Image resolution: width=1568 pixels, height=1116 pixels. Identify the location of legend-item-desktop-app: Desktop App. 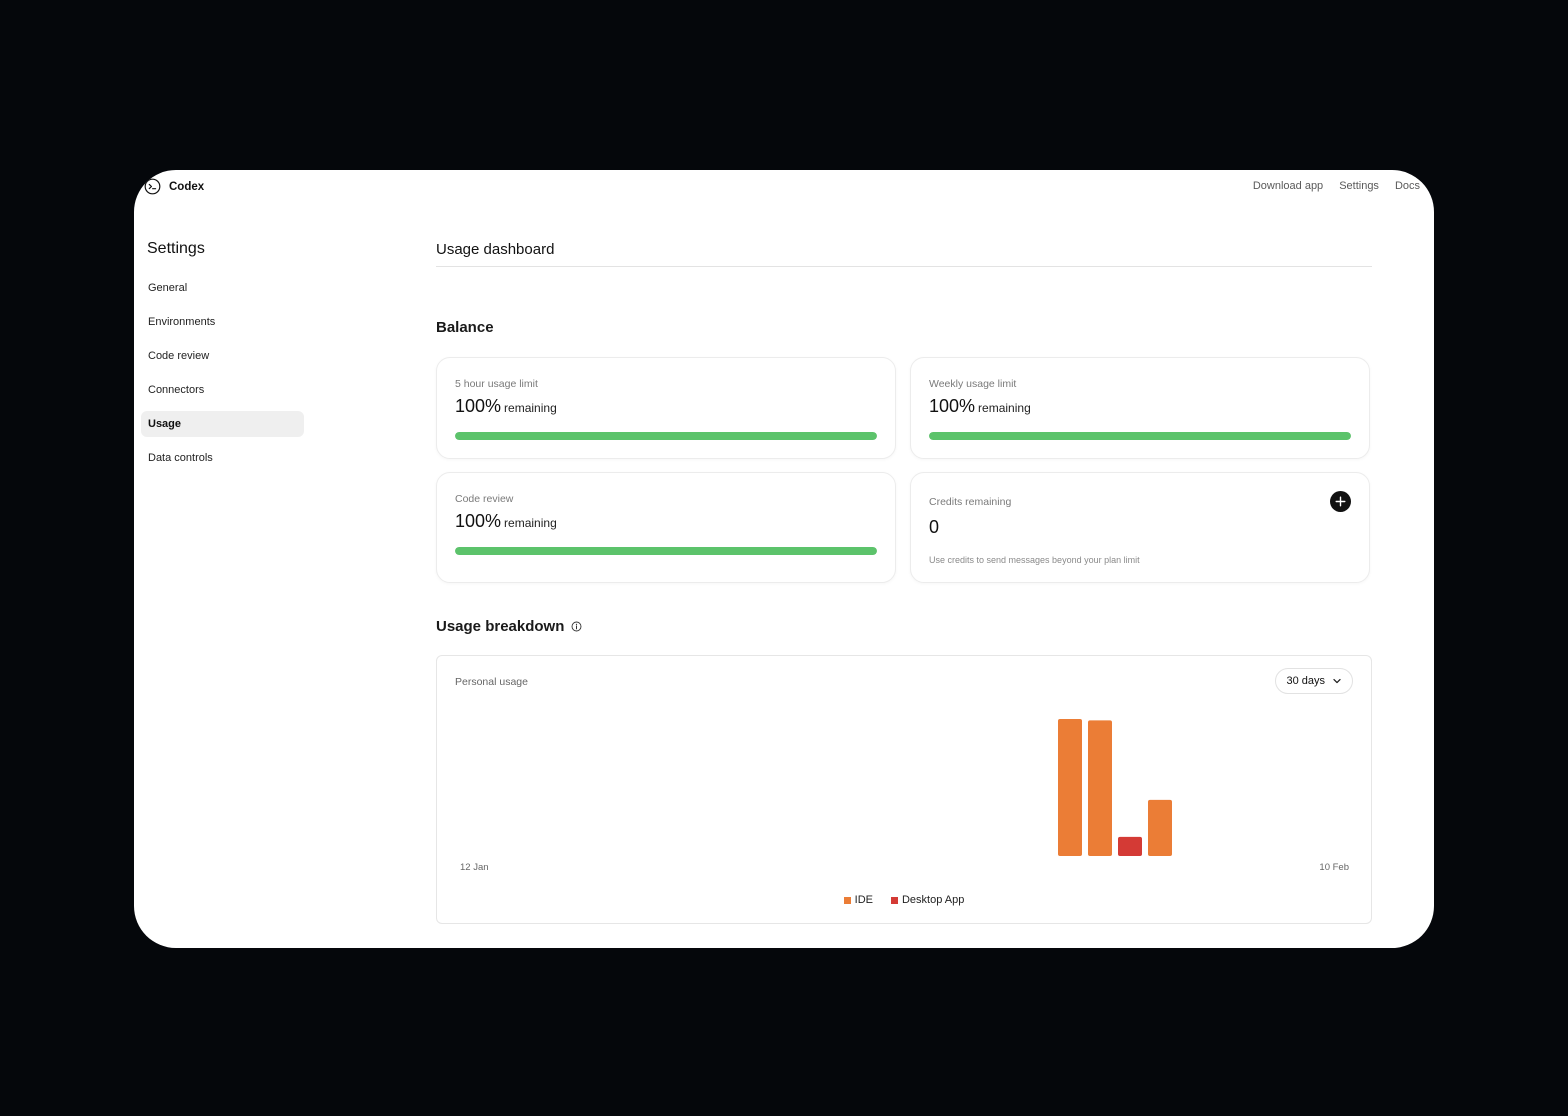
(927, 900).